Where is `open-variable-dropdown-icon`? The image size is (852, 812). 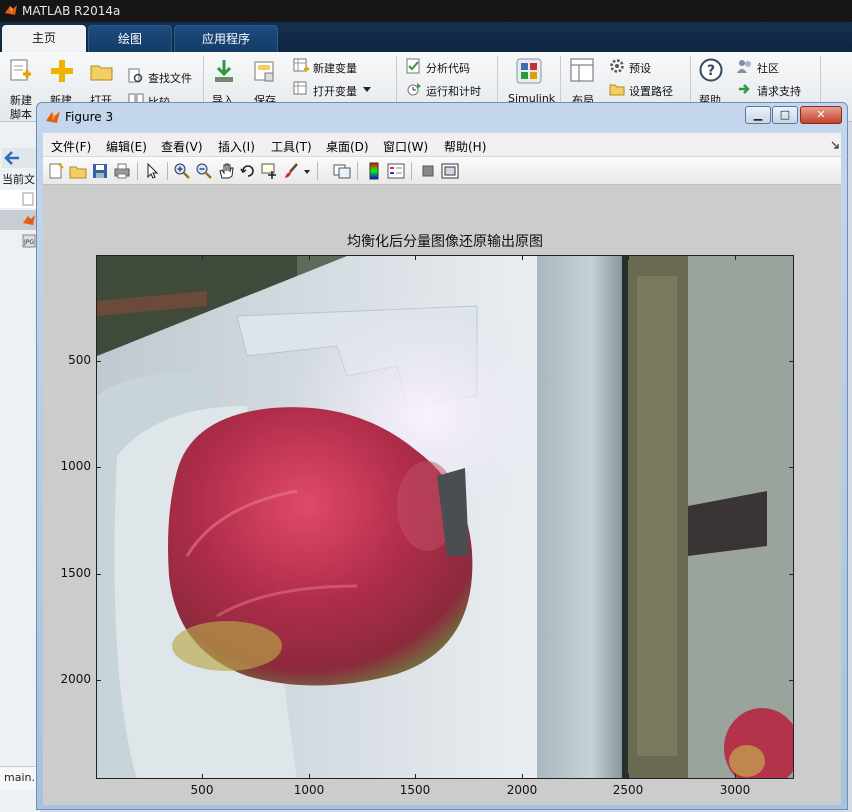 open-variable-dropdown-icon is located at coordinates (367, 90).